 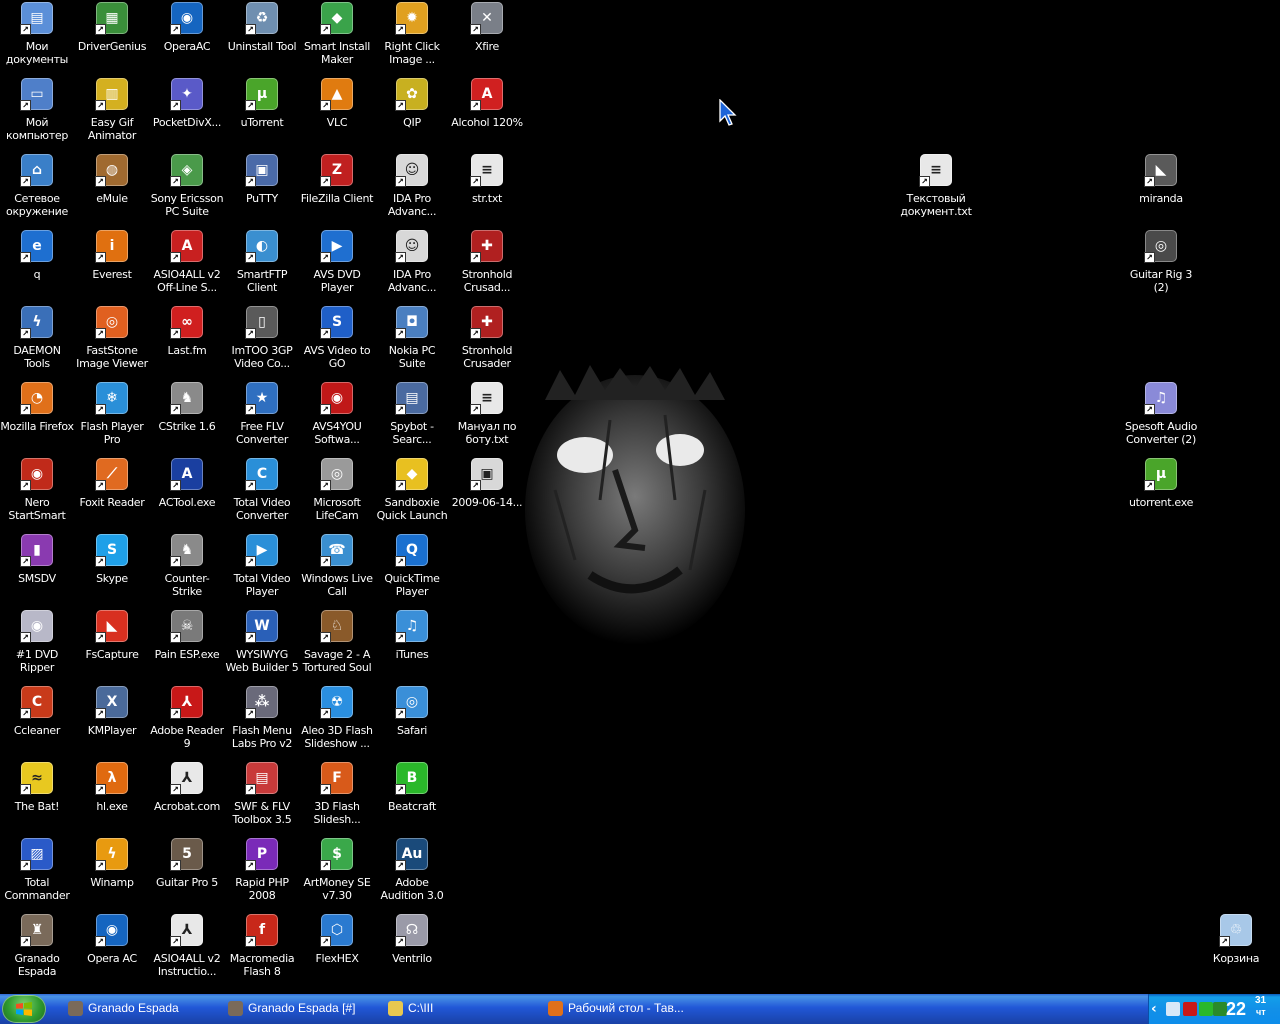 What do you see at coordinates (487, 340) in the screenshot?
I see `desktop-shortcut: ✚ ↗ Stronhold Crusader` at bounding box center [487, 340].